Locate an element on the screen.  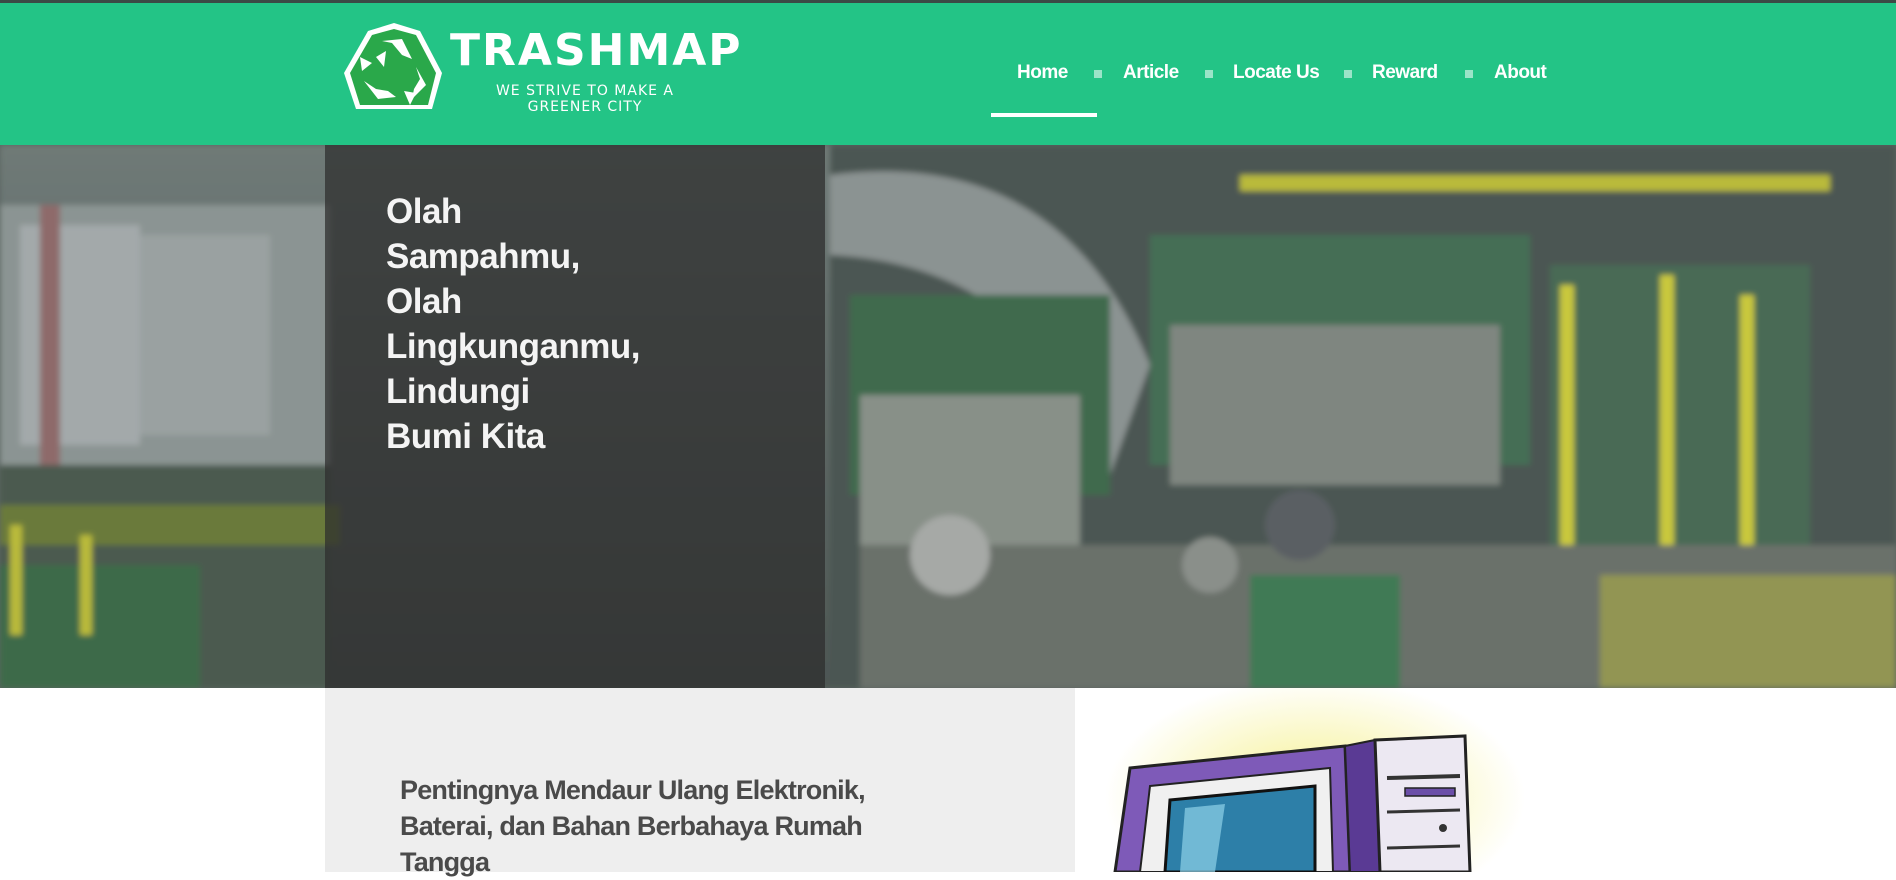
nav-locate-us: Locate Us is located at coordinates (1276, 73).